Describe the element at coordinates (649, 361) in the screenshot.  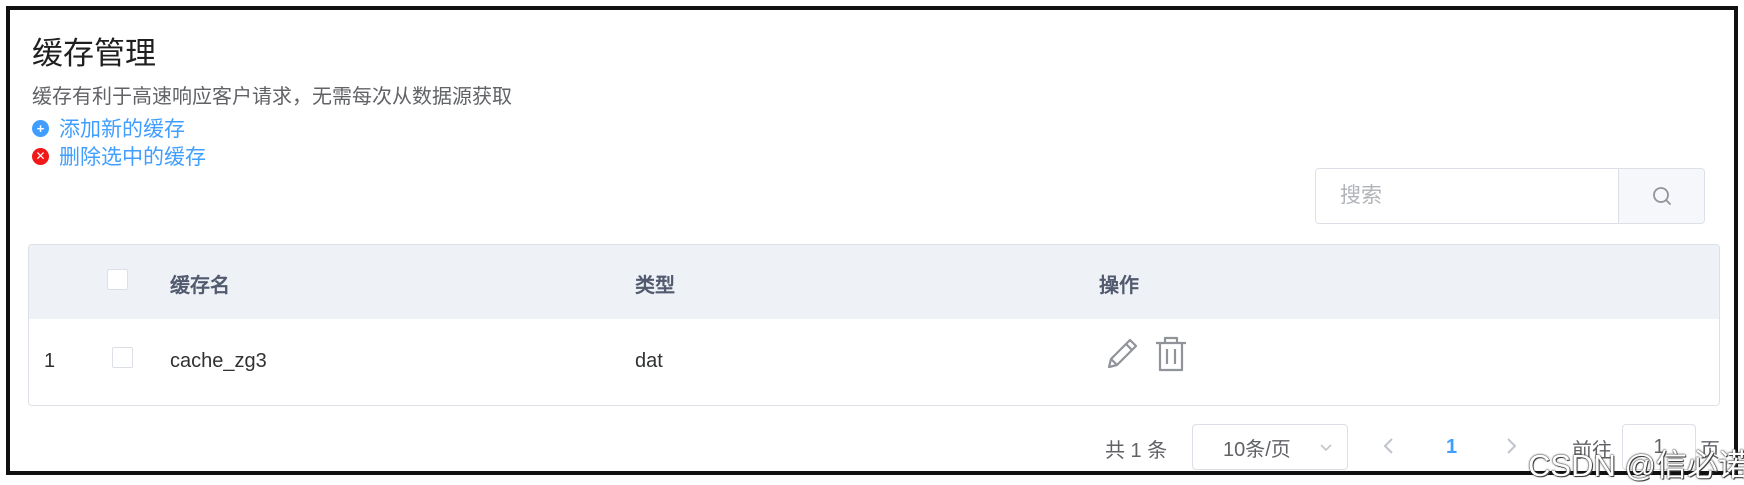
I see `cache-type-cell: dat` at that location.